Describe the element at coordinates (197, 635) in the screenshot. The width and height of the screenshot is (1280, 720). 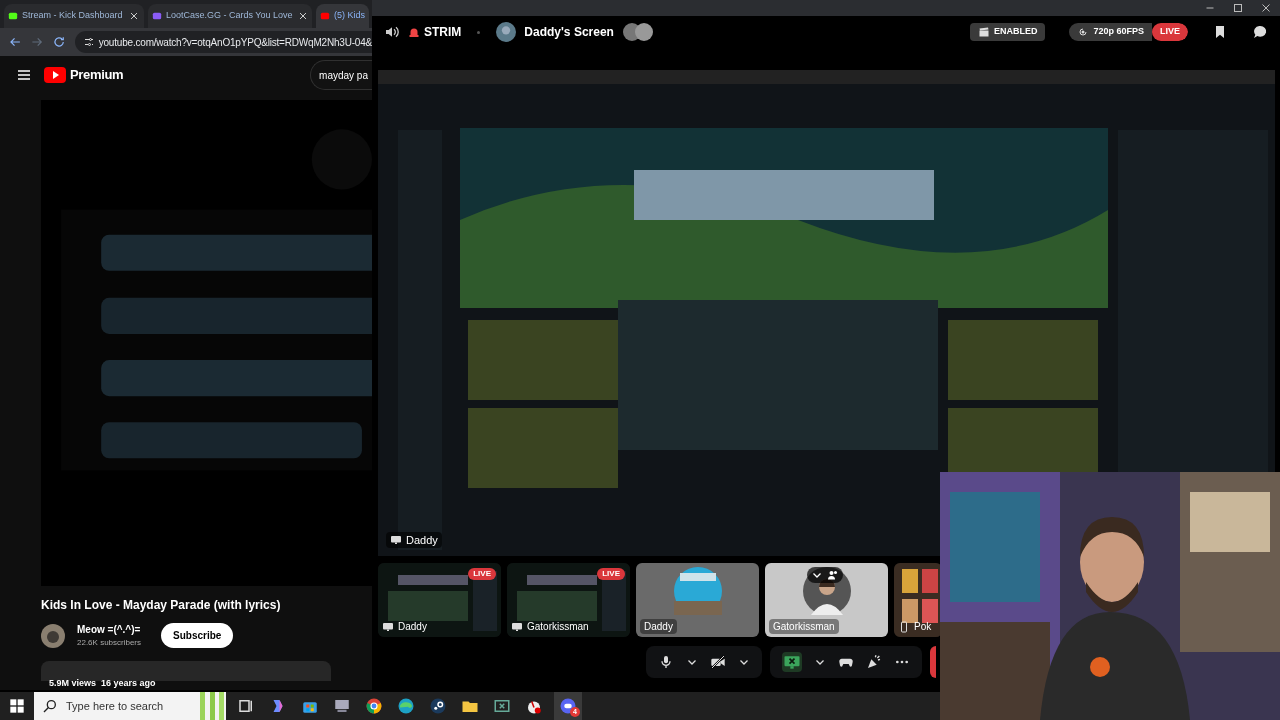
I see `subscribe-button: Subscribe` at that location.